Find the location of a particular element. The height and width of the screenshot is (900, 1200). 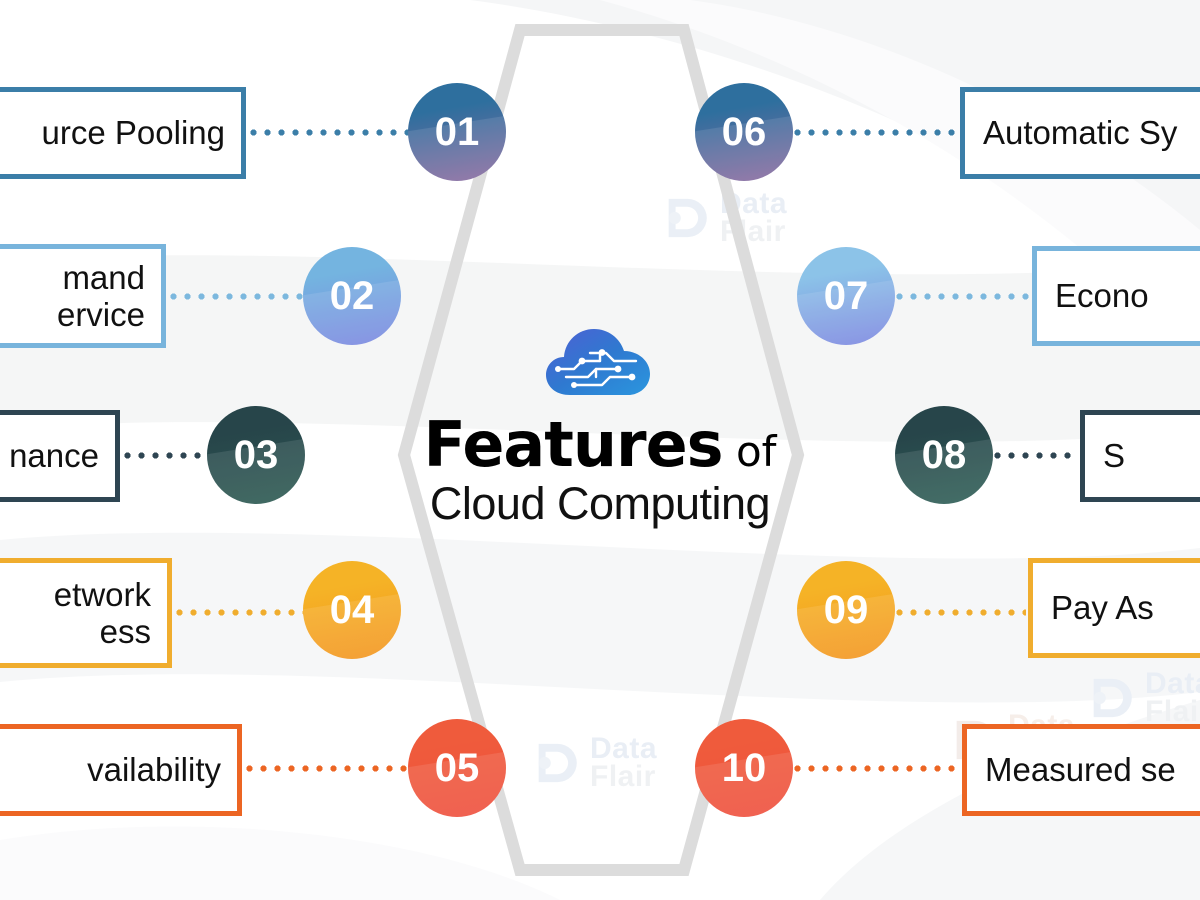

feature-node-02: 02 is located at coordinates (352, 296).